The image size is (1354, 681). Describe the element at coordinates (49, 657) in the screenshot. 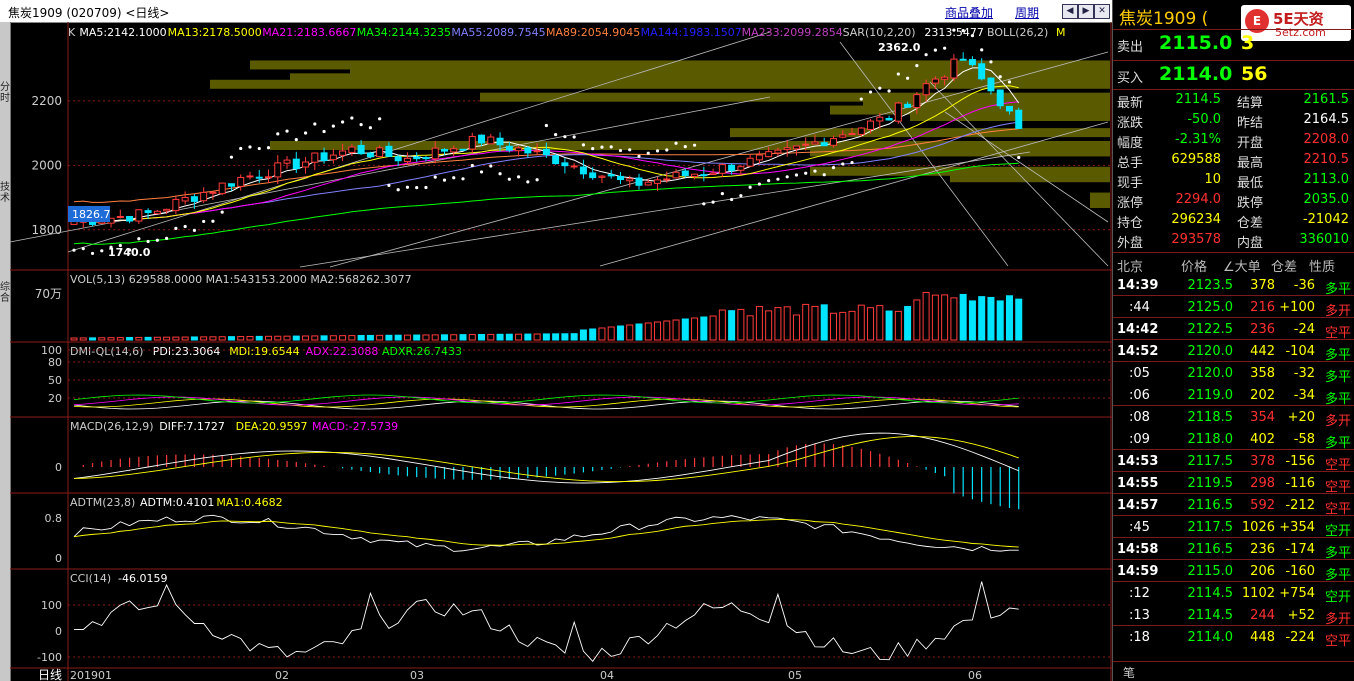

I see `cci-axis-label: -100` at that location.